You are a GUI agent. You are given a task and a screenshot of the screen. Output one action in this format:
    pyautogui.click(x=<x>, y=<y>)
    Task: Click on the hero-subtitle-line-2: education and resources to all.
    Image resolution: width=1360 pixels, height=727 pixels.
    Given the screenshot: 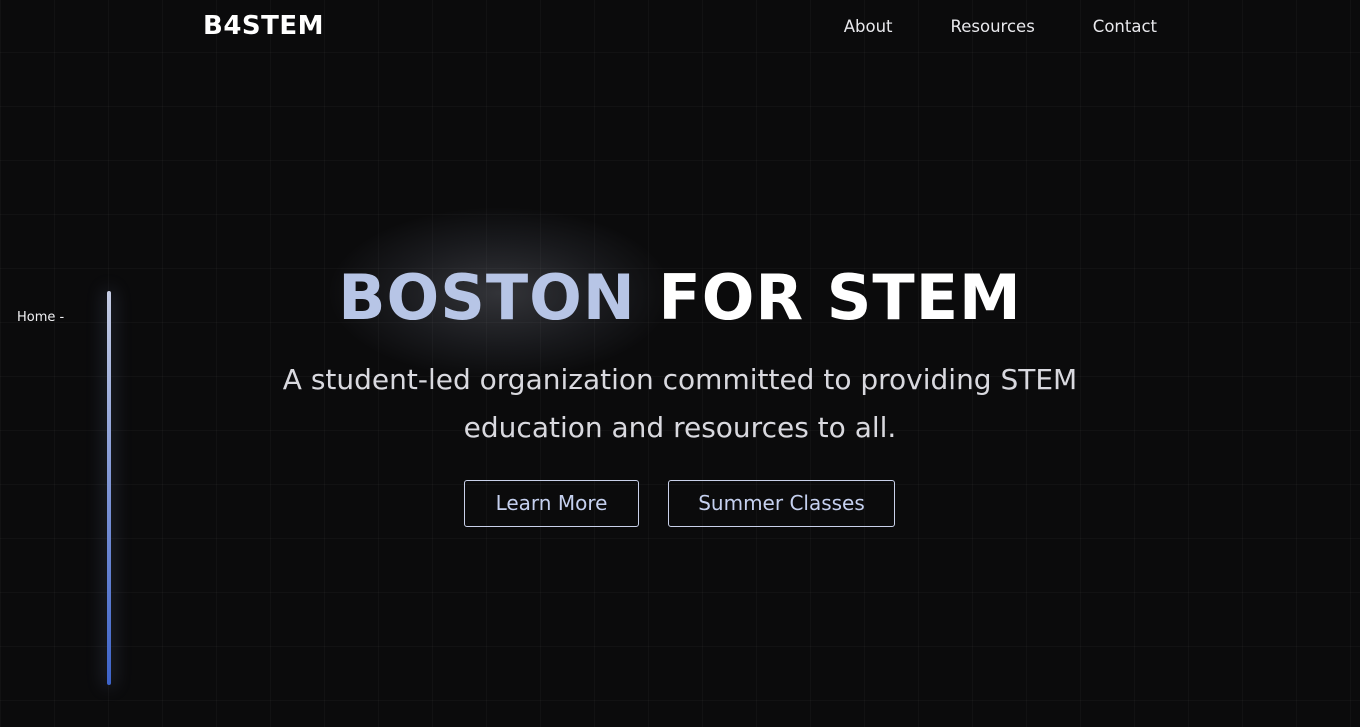 What is the action you would take?
    pyautogui.click(x=680, y=427)
    